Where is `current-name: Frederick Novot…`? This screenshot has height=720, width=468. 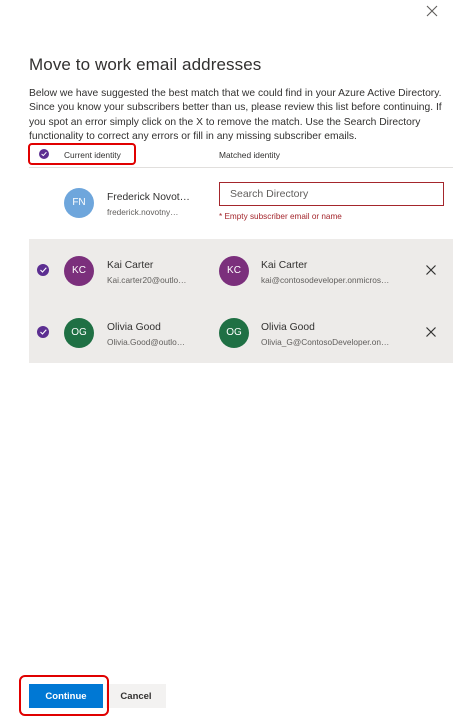
current-name: Frederick Novot… is located at coordinates (148, 197).